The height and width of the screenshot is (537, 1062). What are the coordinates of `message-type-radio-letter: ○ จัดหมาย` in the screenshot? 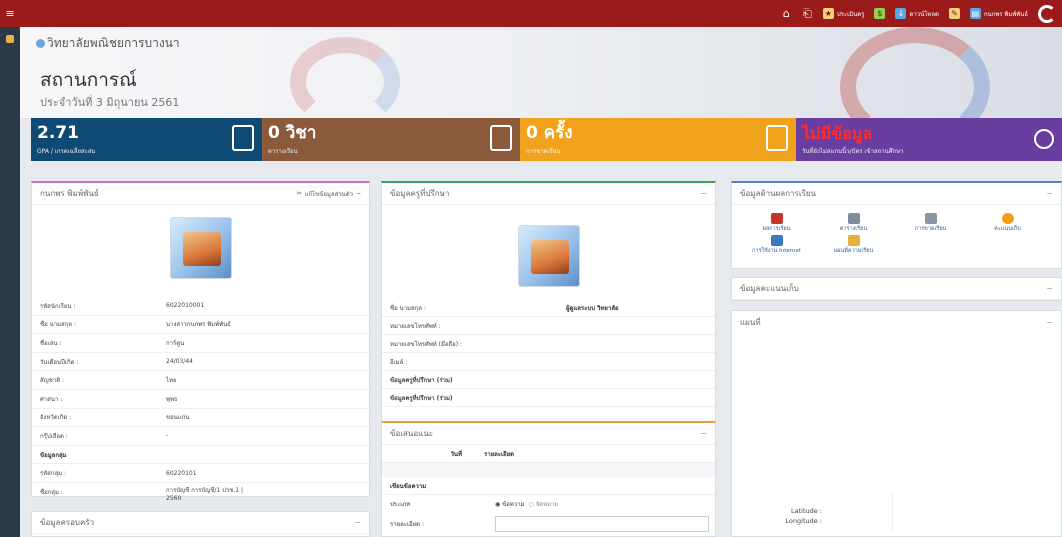 It's located at (543, 504).